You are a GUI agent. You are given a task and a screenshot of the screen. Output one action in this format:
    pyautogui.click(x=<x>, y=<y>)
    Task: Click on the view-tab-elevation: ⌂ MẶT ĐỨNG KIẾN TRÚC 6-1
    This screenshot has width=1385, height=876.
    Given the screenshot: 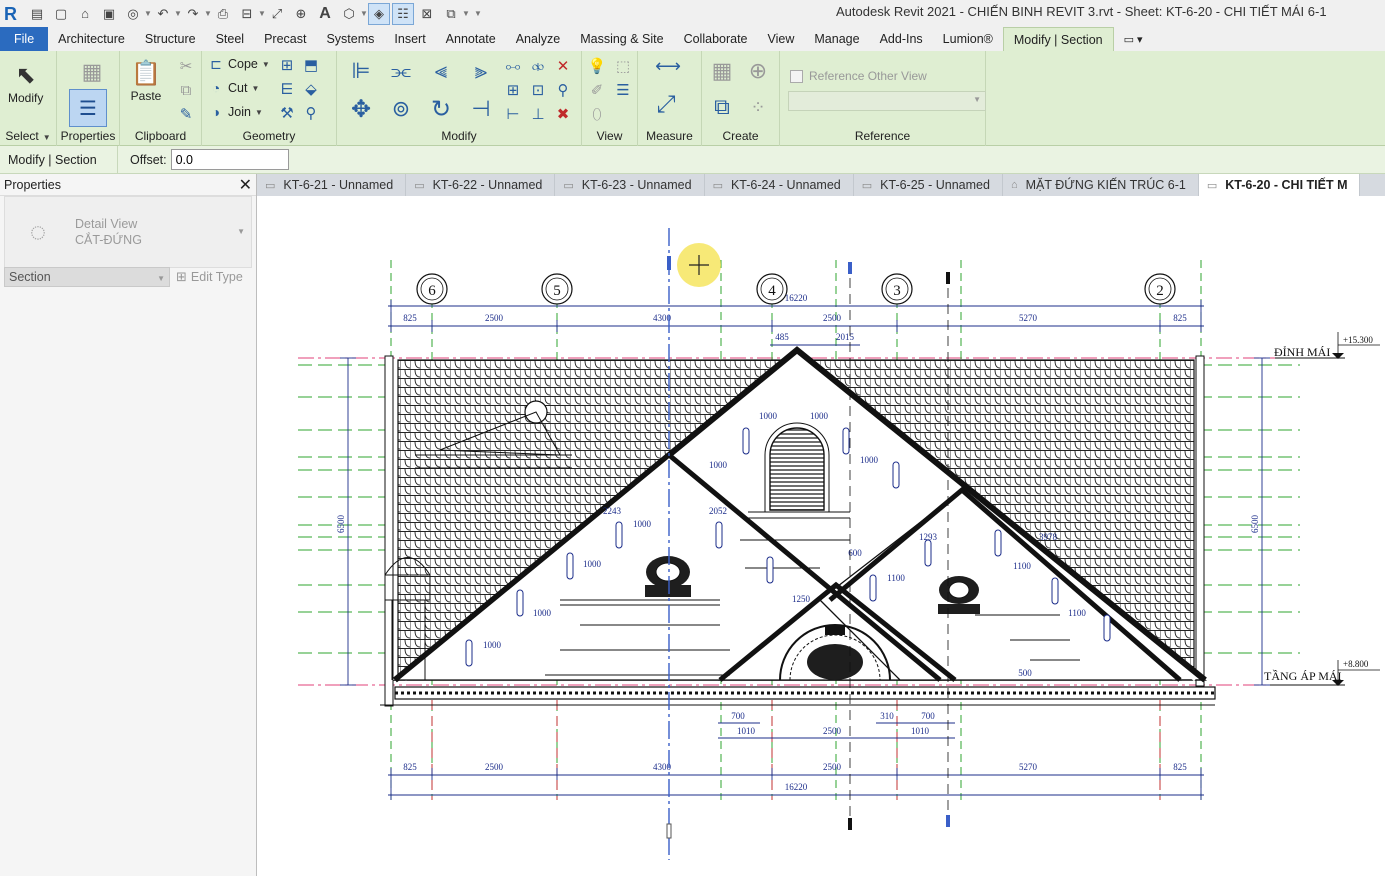 What is the action you would take?
    pyautogui.click(x=1101, y=185)
    